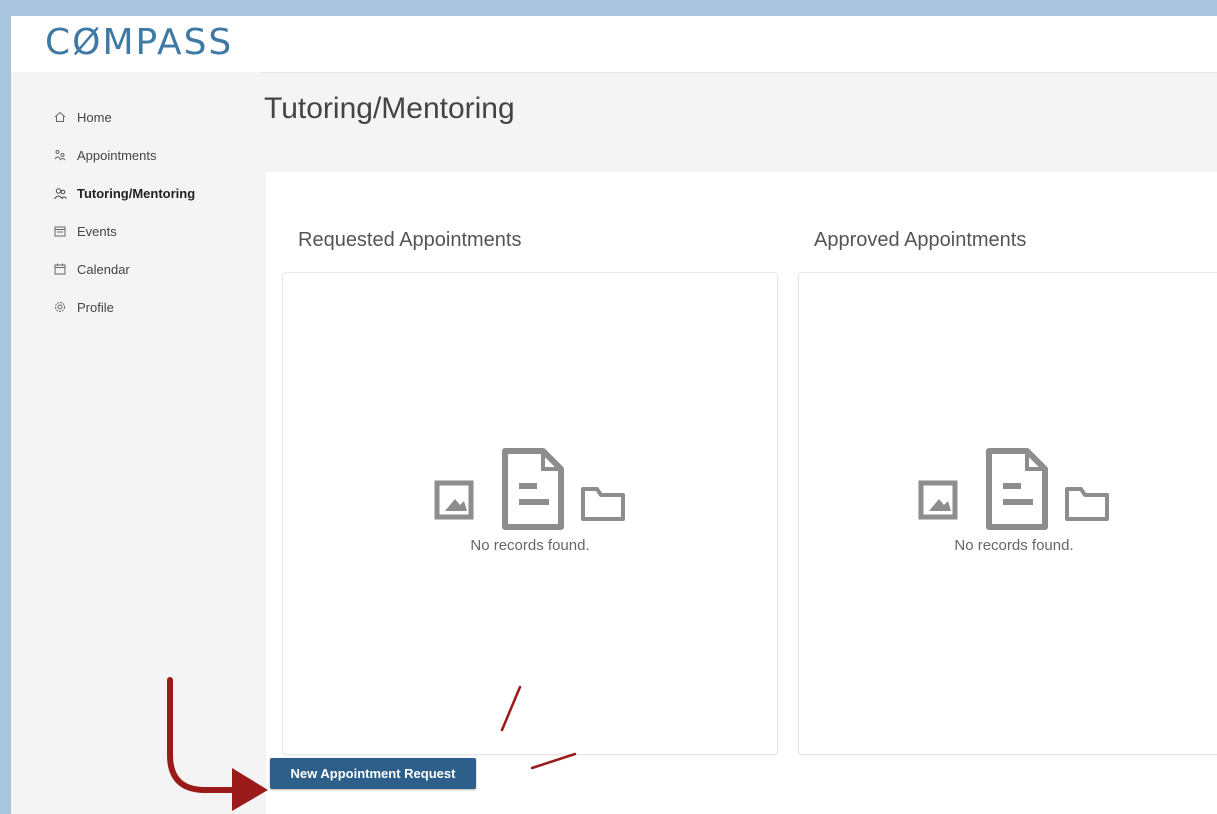 Image resolution: width=1217 pixels, height=814 pixels. What do you see at coordinates (614, 44) in the screenshot?
I see `top-bar: C Ø MPASS` at bounding box center [614, 44].